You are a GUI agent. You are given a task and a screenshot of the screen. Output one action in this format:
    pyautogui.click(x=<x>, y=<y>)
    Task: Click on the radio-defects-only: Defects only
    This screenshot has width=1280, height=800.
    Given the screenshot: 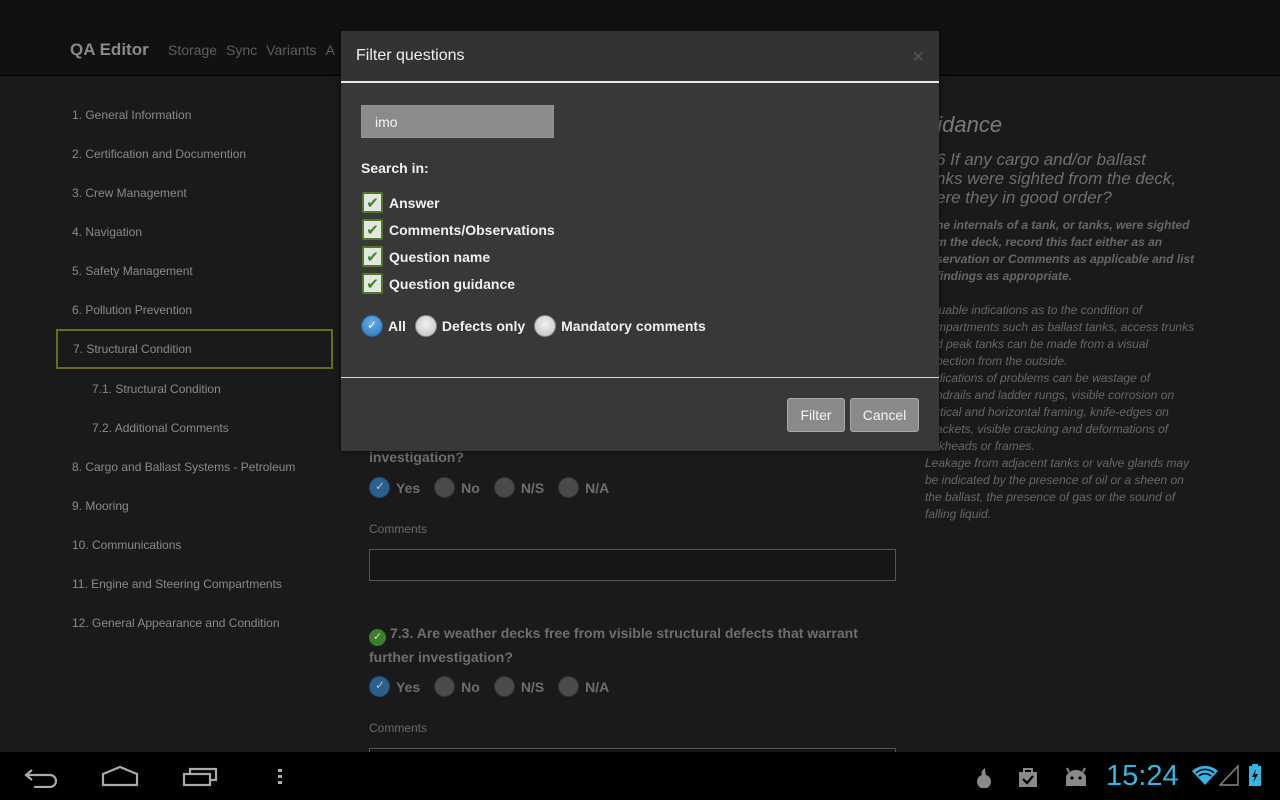 What is the action you would take?
    pyautogui.click(x=469, y=326)
    